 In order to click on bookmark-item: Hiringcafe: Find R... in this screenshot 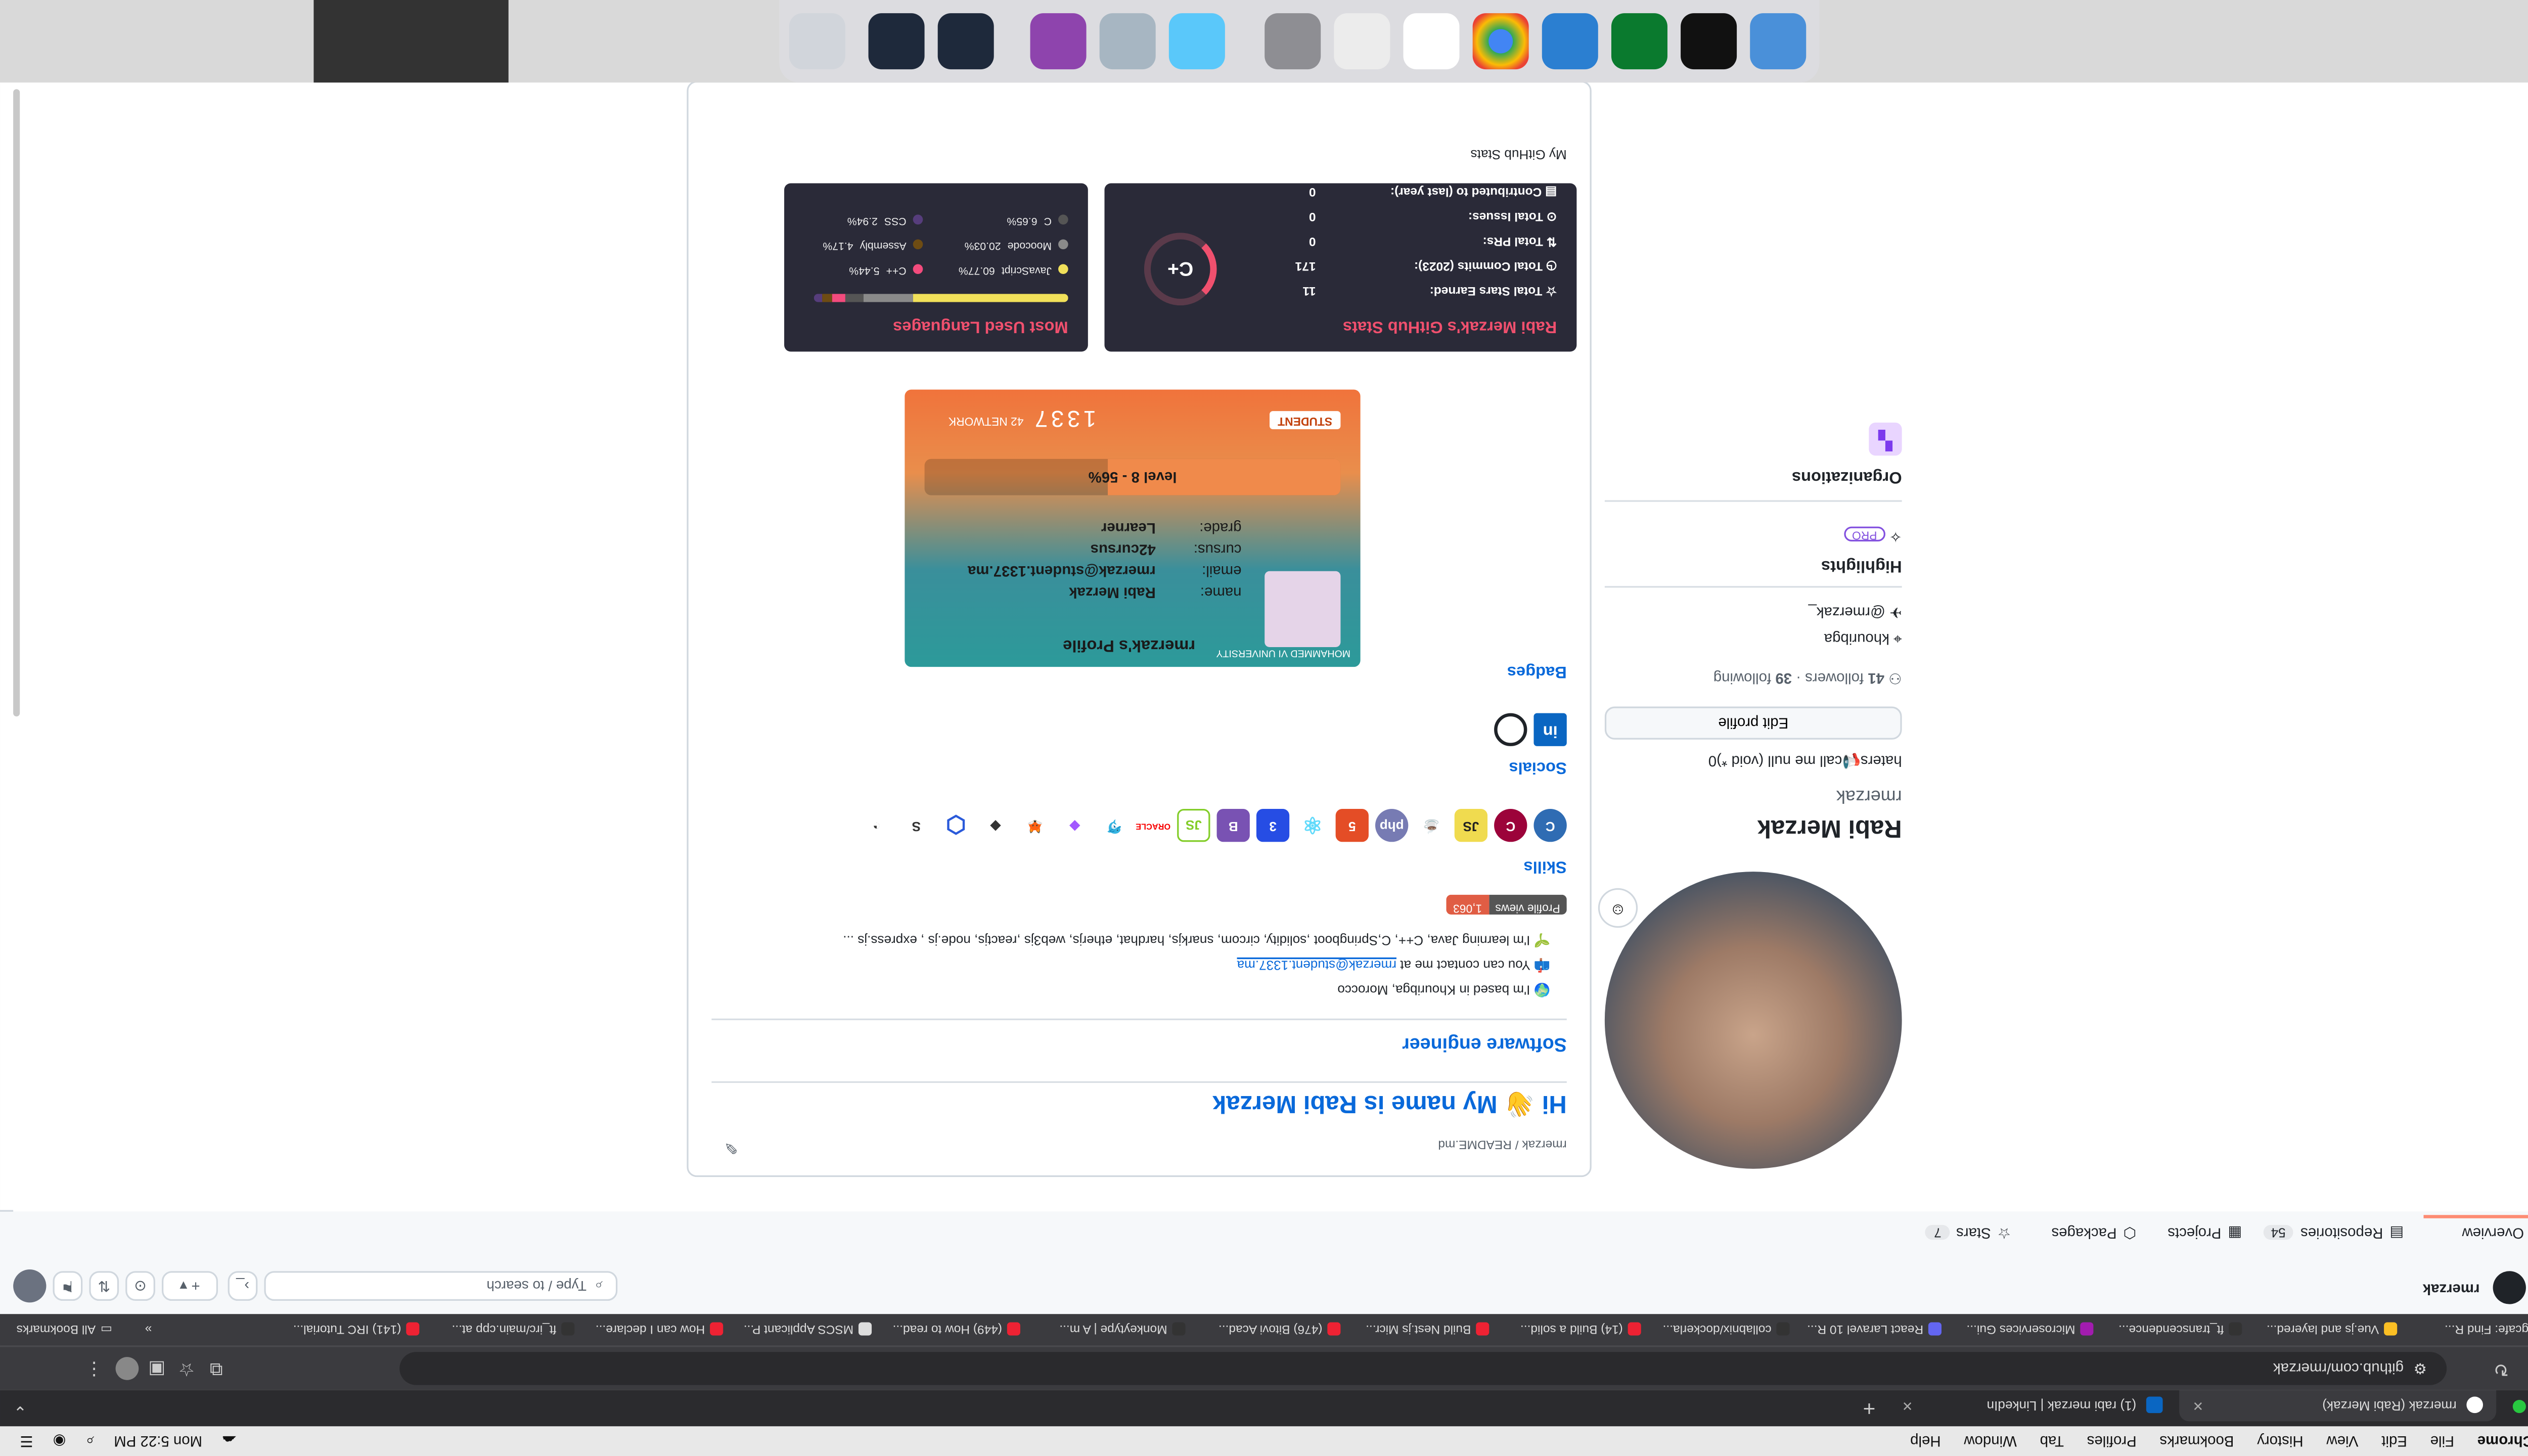, I will do `click(2486, 1330)`.